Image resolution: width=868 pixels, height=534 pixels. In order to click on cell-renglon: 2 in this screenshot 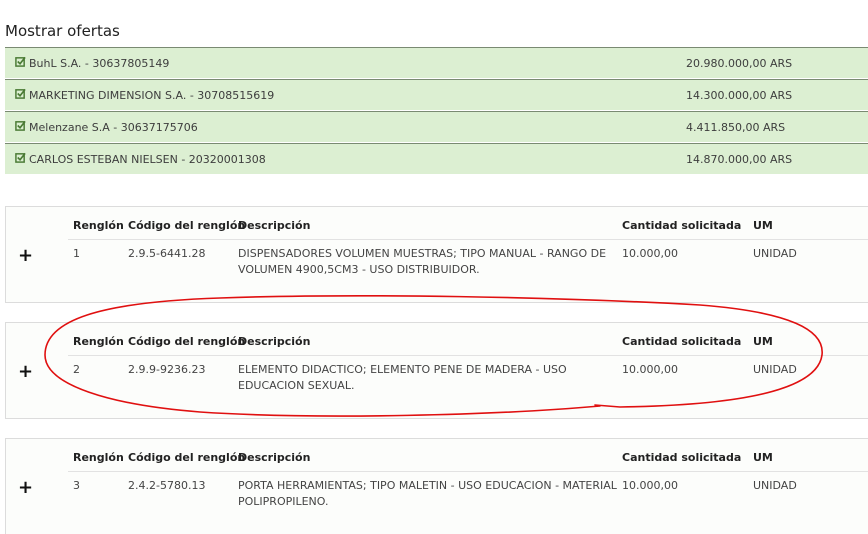, I will do `click(76, 369)`.